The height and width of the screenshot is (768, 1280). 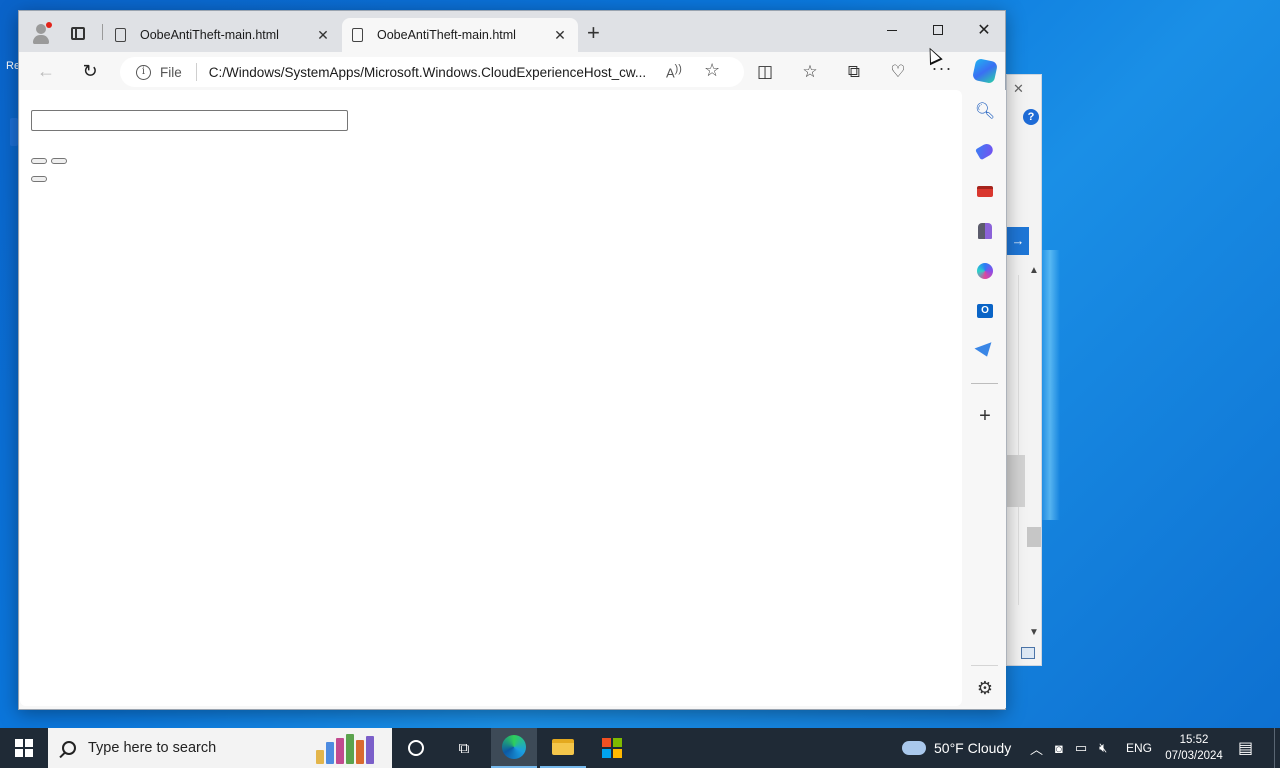 What do you see at coordinates (985, 71) in the screenshot?
I see `copilot-icon` at bounding box center [985, 71].